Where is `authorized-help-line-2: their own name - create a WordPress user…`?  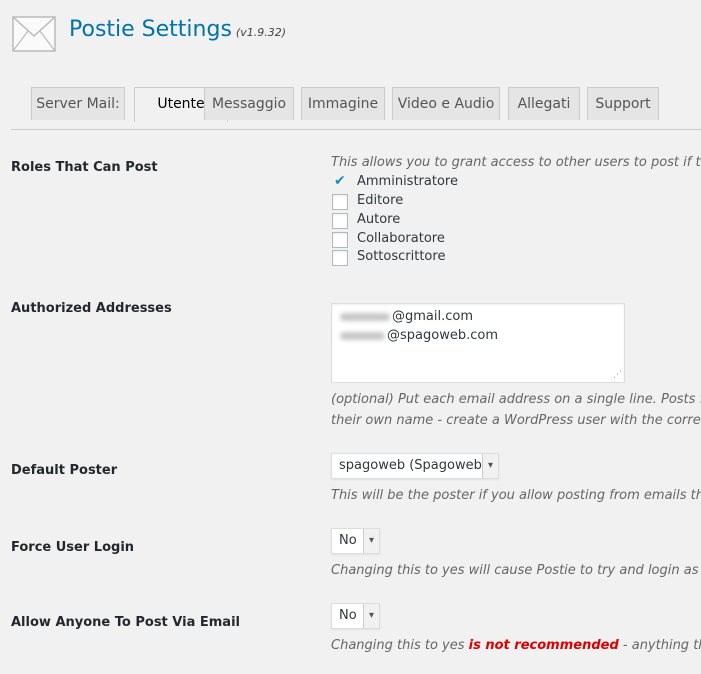
authorized-help-line-2: their own name - create a WordPress user… is located at coordinates (516, 420).